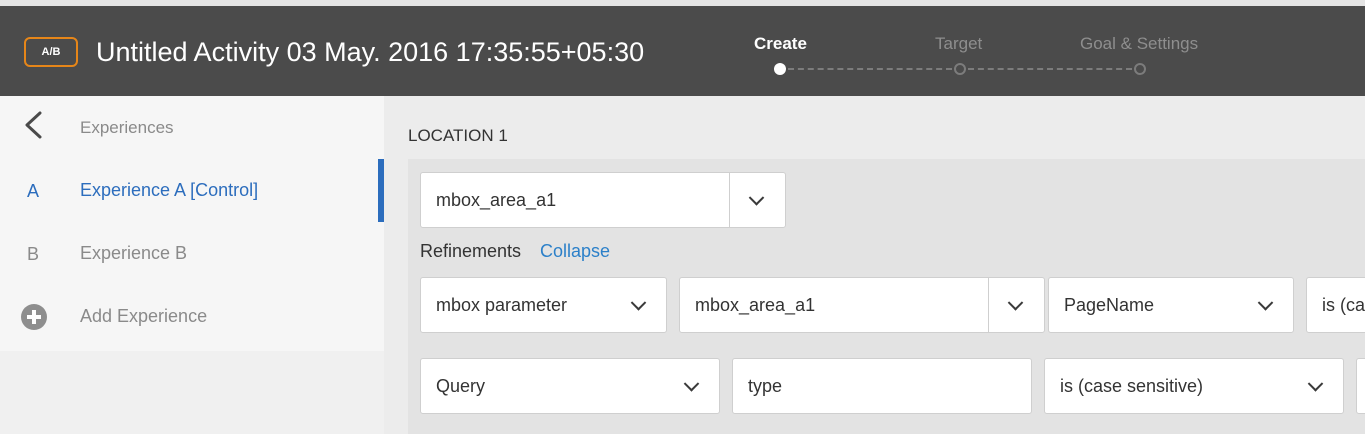 The height and width of the screenshot is (434, 1365). What do you see at coordinates (1343, 305) in the screenshot?
I see `operator-value: is (cas` at bounding box center [1343, 305].